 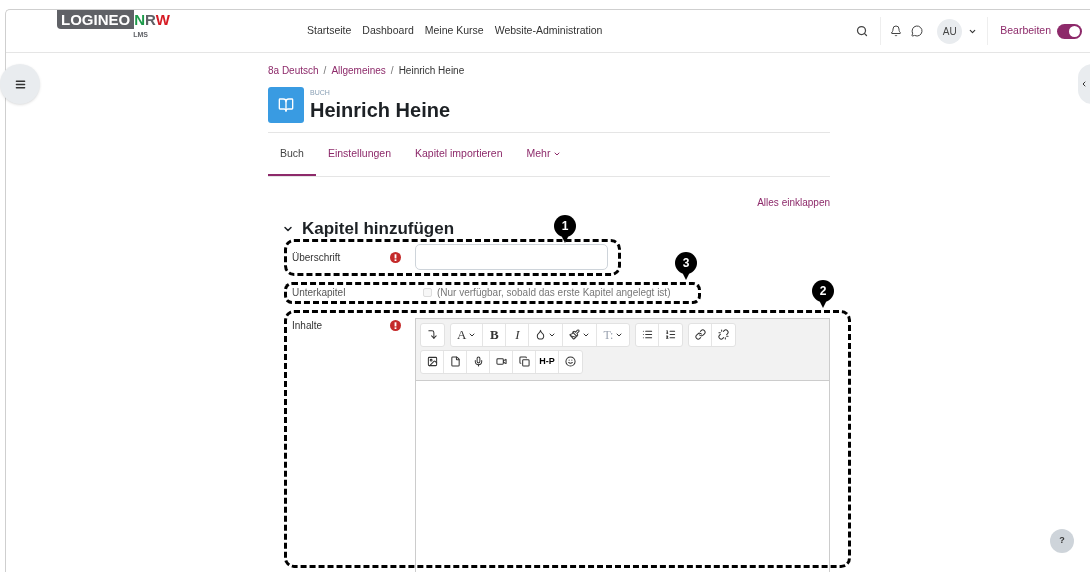 I want to click on link-icon, so click(x=700, y=334).